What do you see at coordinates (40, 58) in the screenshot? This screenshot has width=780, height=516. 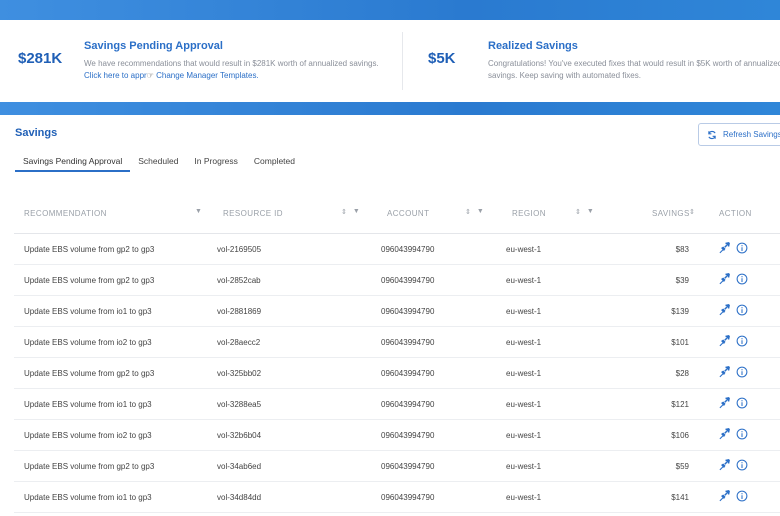 I see `pending-savings-amount: $281K` at bounding box center [40, 58].